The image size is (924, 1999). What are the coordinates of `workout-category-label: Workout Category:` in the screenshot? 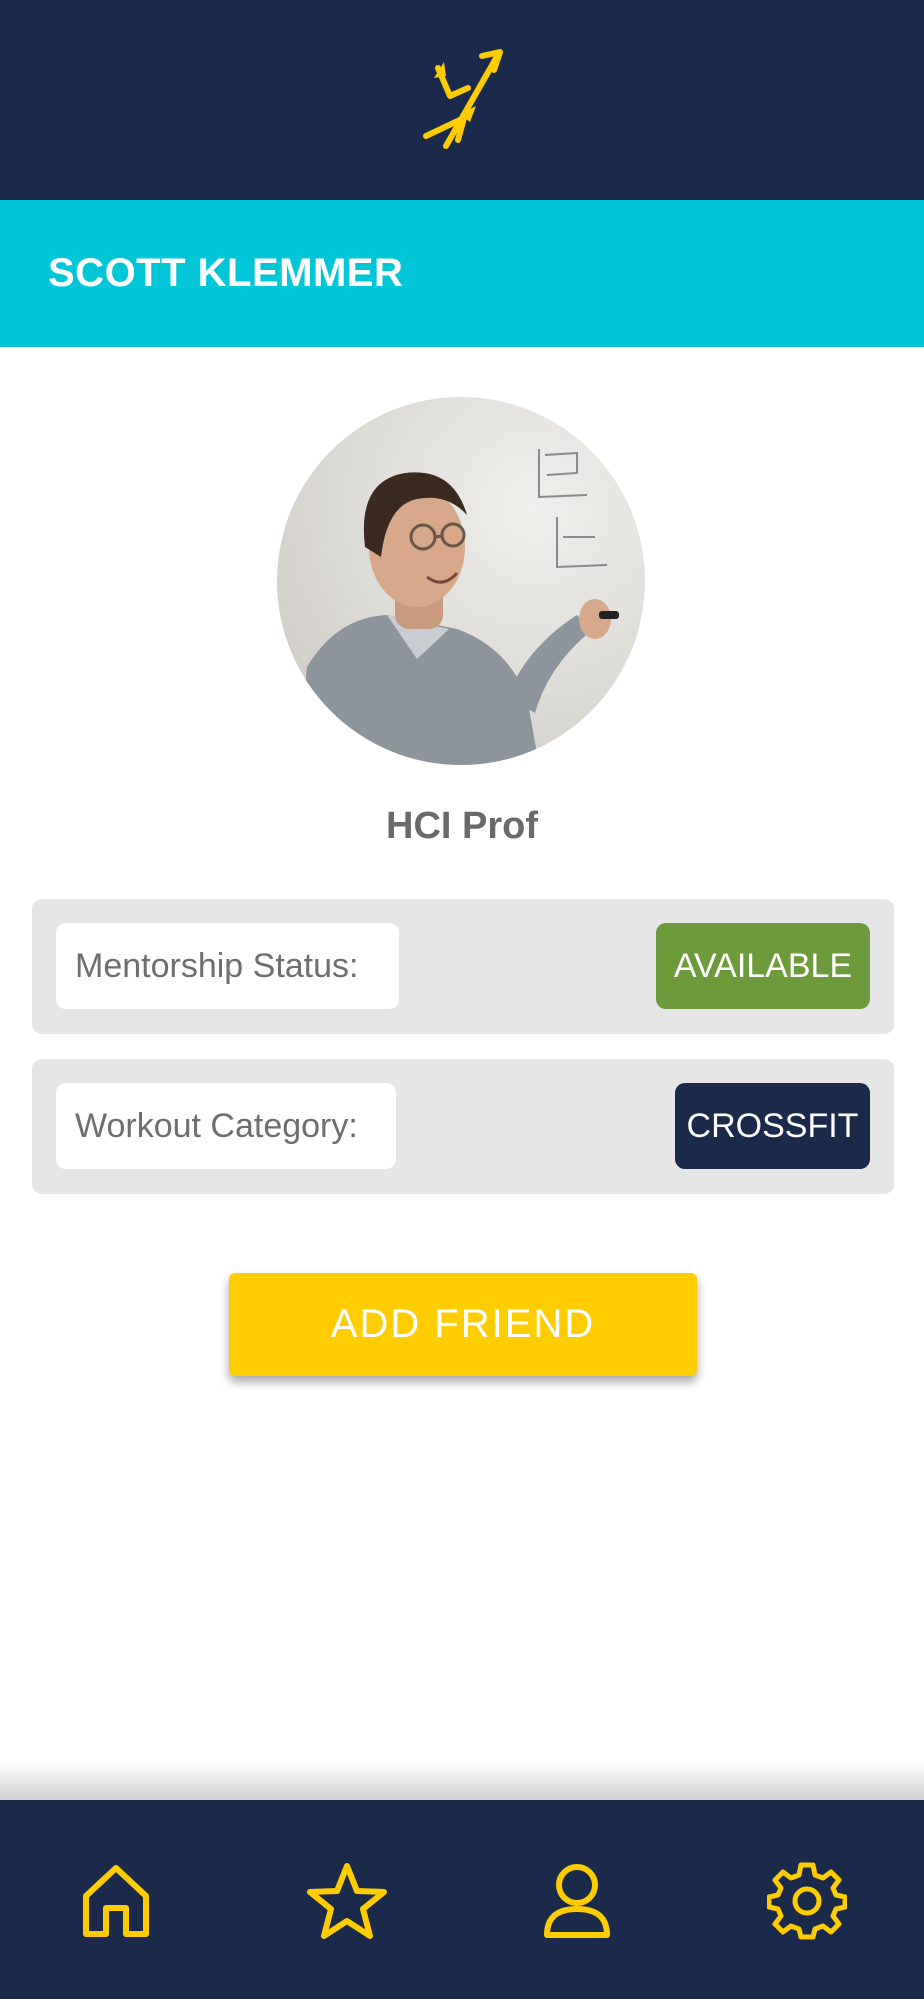 It's located at (226, 1126).